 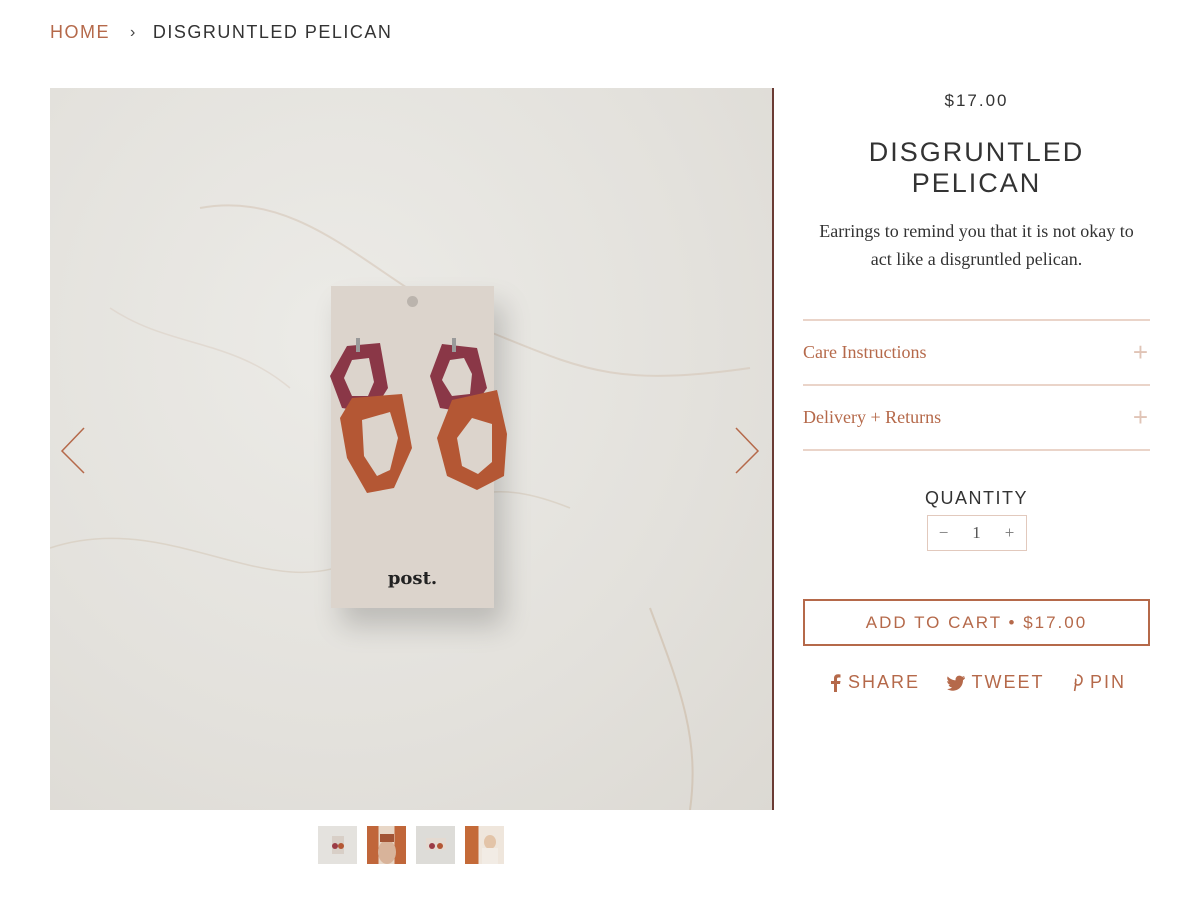 I want to click on image-edge, so click(x=773, y=449).